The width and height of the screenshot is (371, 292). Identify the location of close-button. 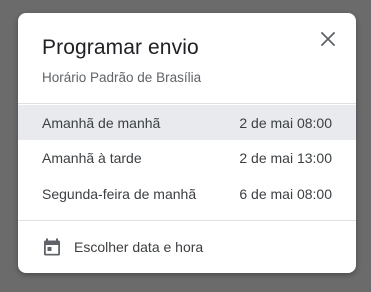
(328, 39).